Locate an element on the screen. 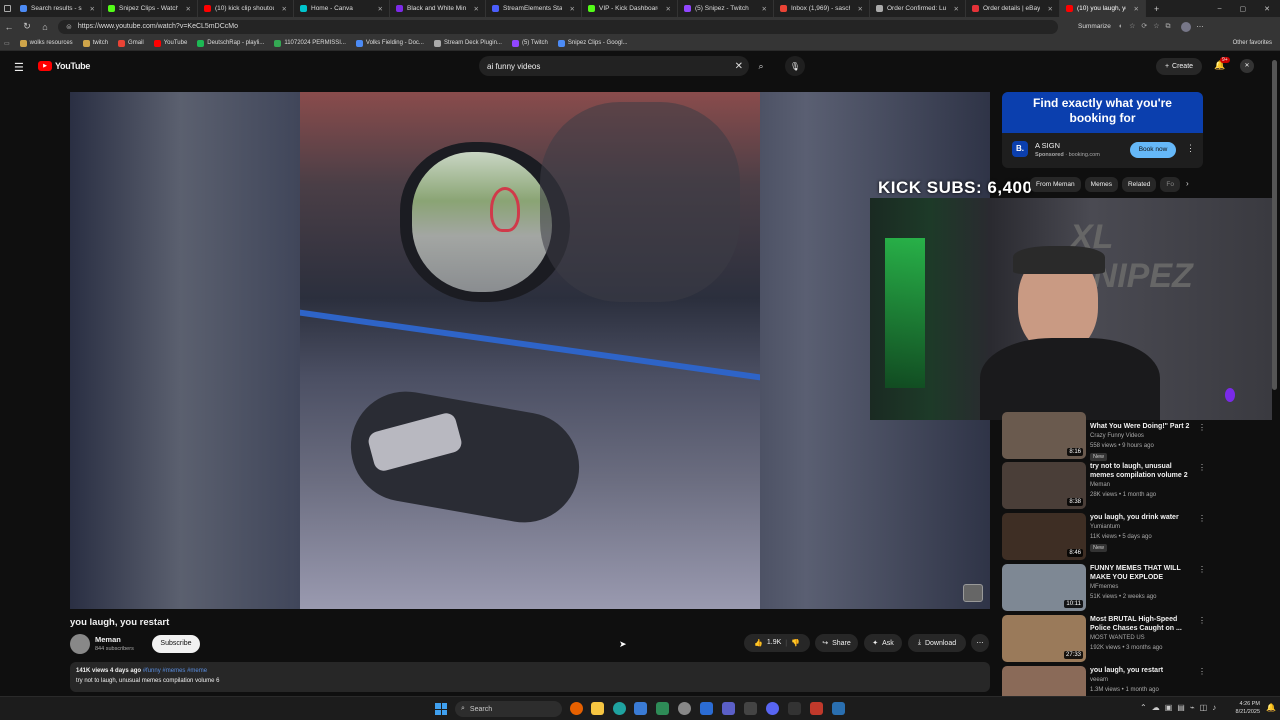  file-explorer-icon is located at coordinates (597, 708).